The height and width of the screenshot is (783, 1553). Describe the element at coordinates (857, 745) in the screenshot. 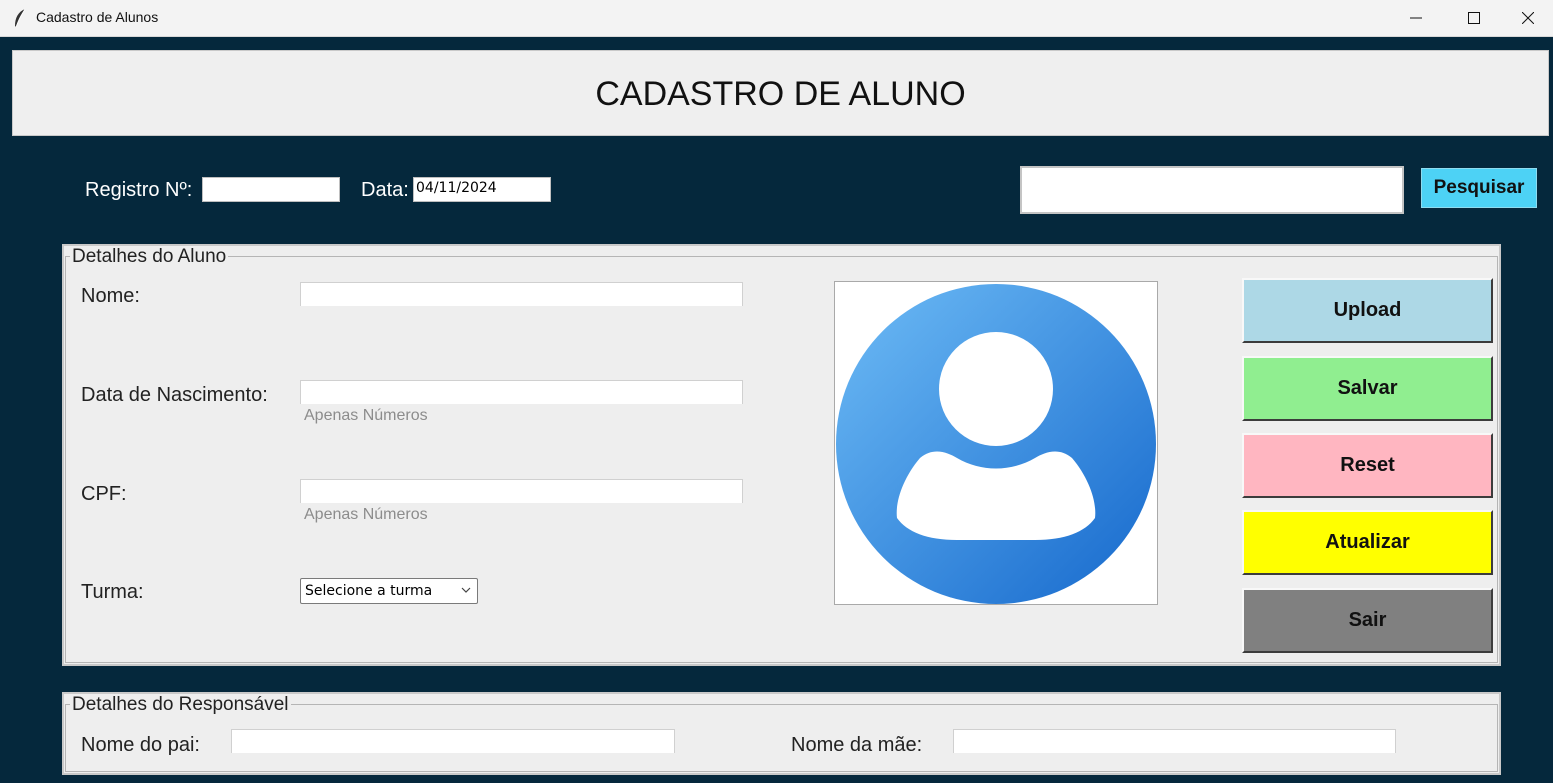

I see `mae-label: Nome da mãe:` at that location.